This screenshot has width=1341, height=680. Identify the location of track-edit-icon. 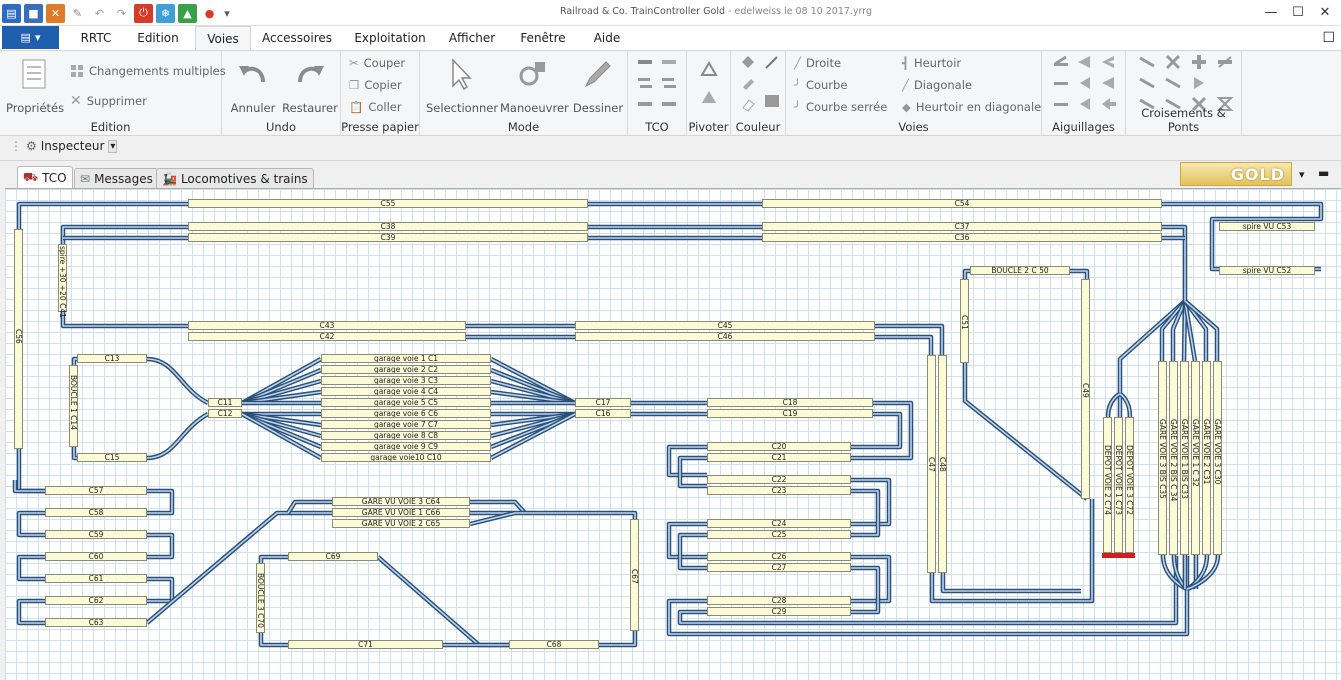
(669, 62).